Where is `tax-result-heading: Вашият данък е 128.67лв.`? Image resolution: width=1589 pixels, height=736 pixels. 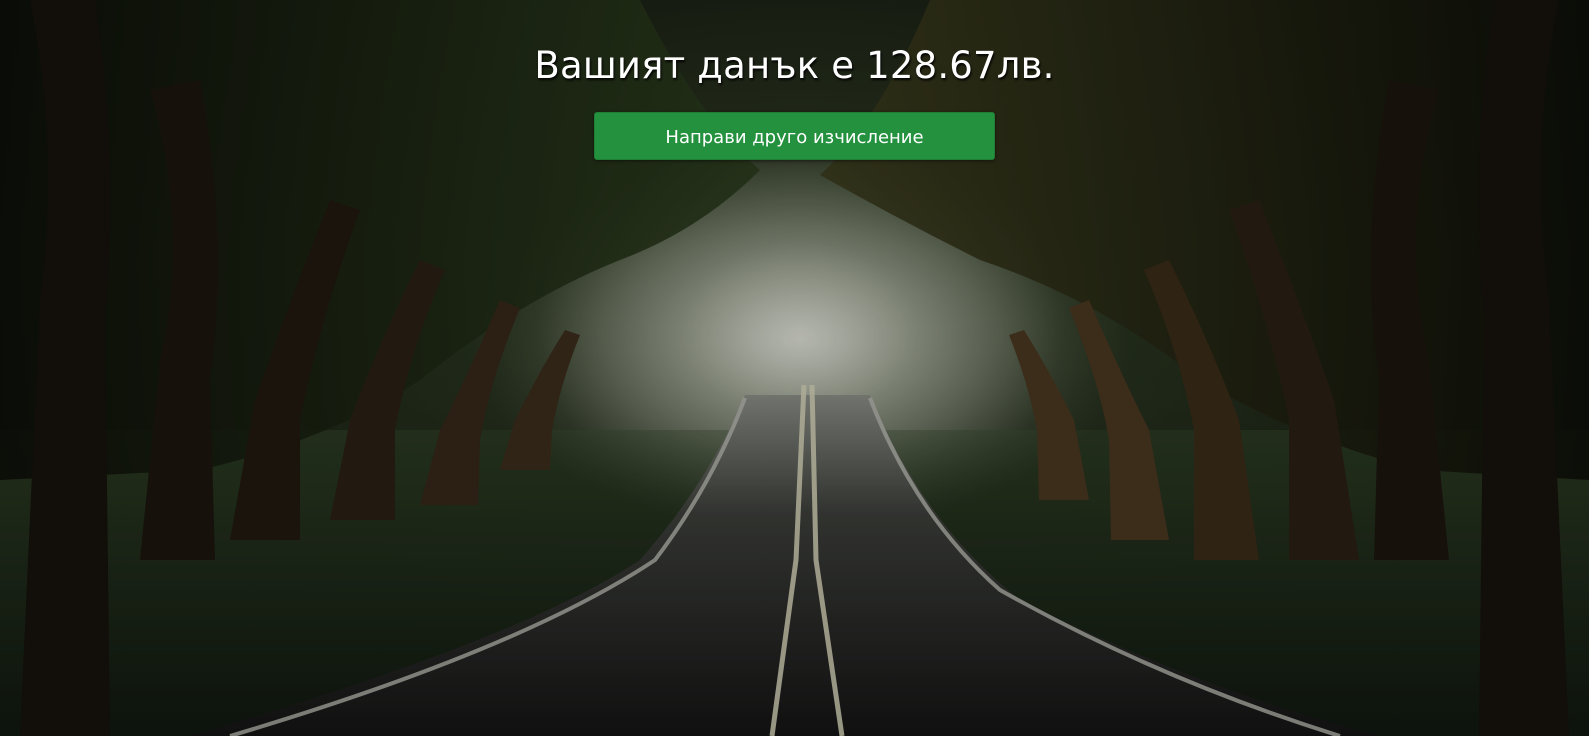 tax-result-heading: Вашият данък е 128.67лв. is located at coordinates (794, 65).